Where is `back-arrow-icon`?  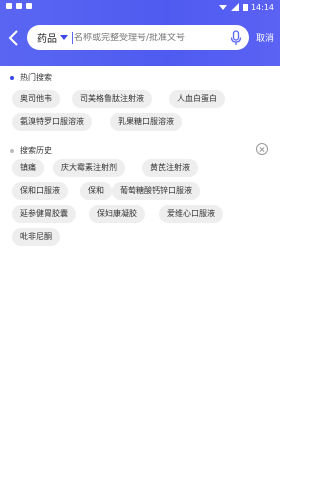 back-arrow-icon is located at coordinates (14, 38).